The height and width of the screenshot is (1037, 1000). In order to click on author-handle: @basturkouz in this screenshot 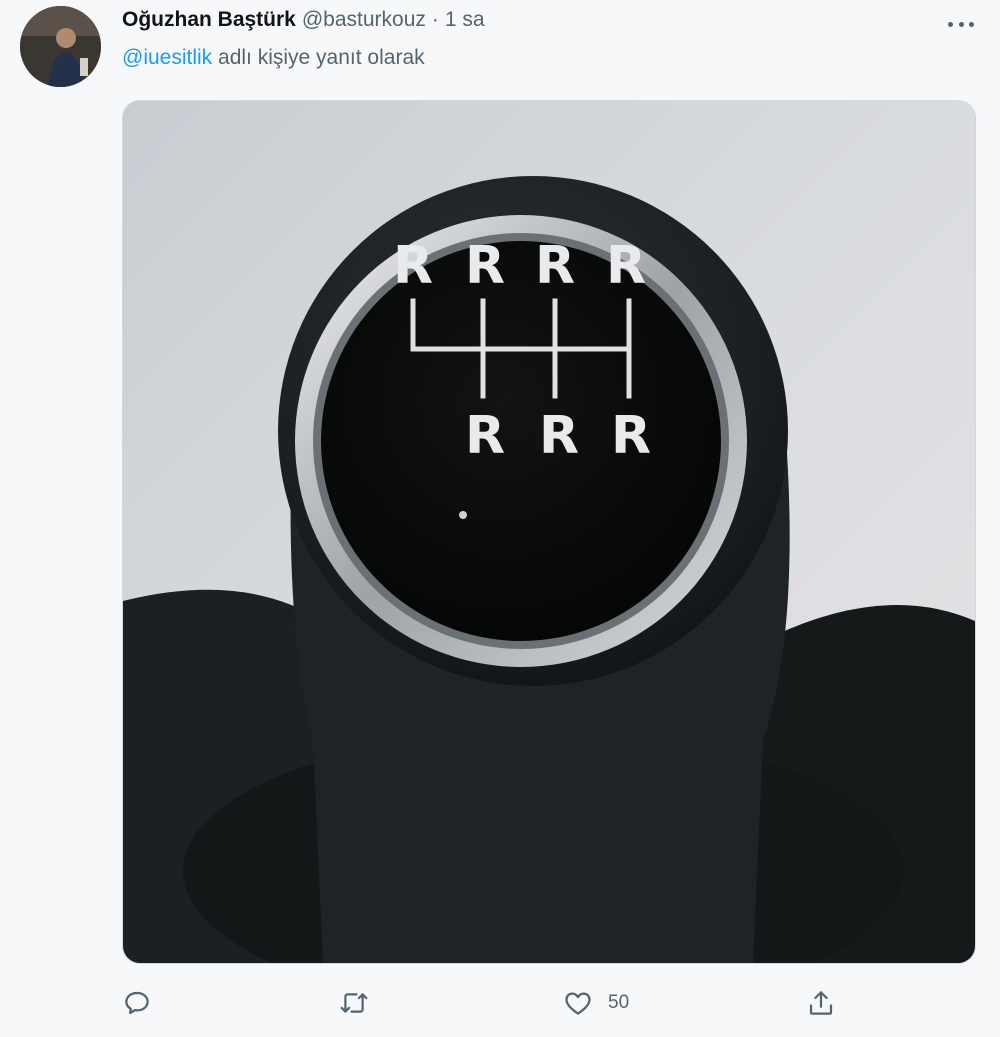, I will do `click(364, 20)`.